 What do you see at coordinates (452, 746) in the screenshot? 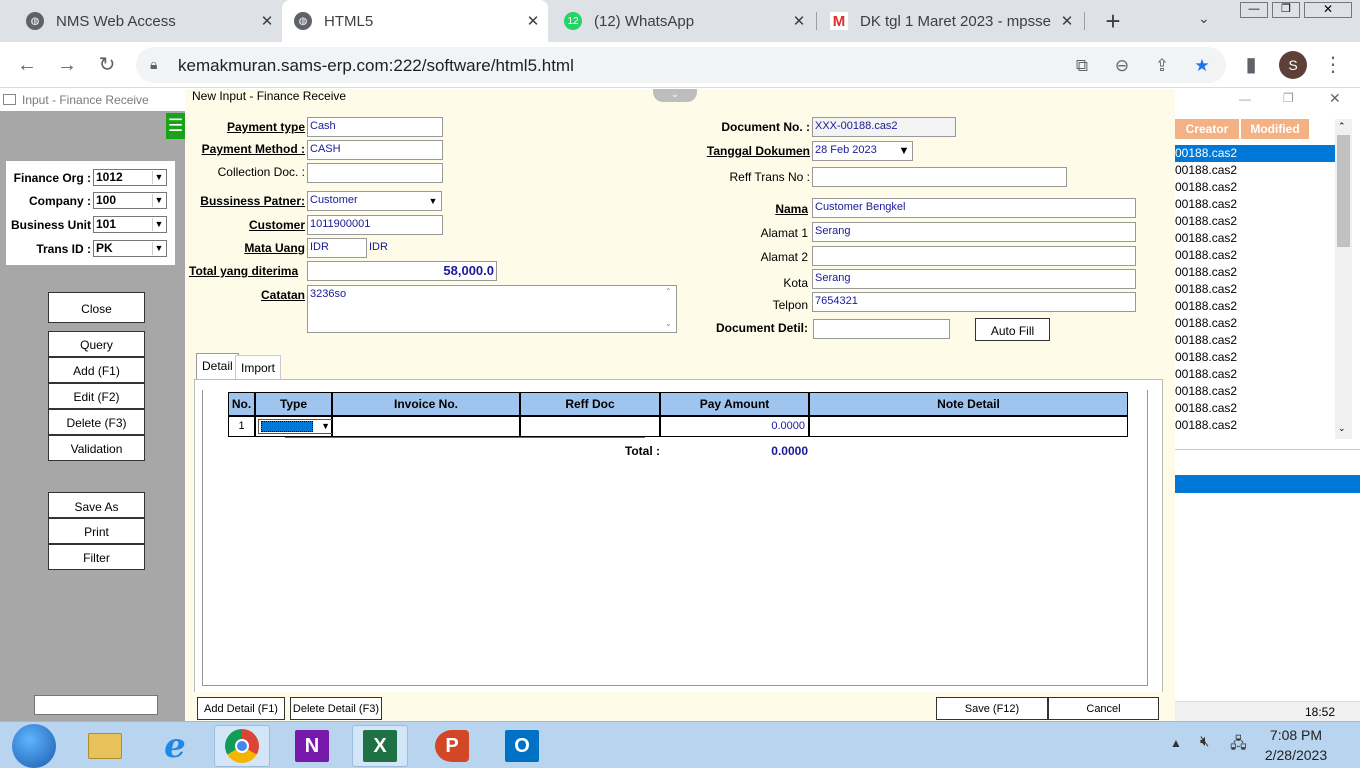
I see `powerpoint-icon: P` at bounding box center [452, 746].